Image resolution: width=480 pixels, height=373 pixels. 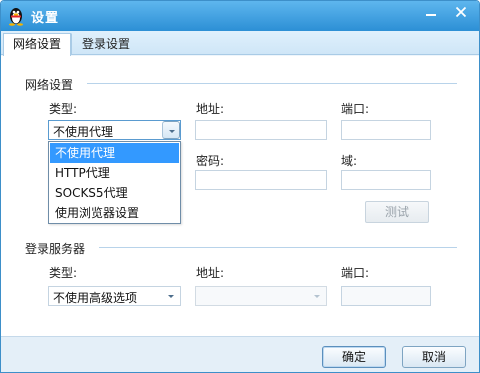 What do you see at coordinates (55, 249) in the screenshot?
I see `login-server-section-title: 登录服务器` at bounding box center [55, 249].